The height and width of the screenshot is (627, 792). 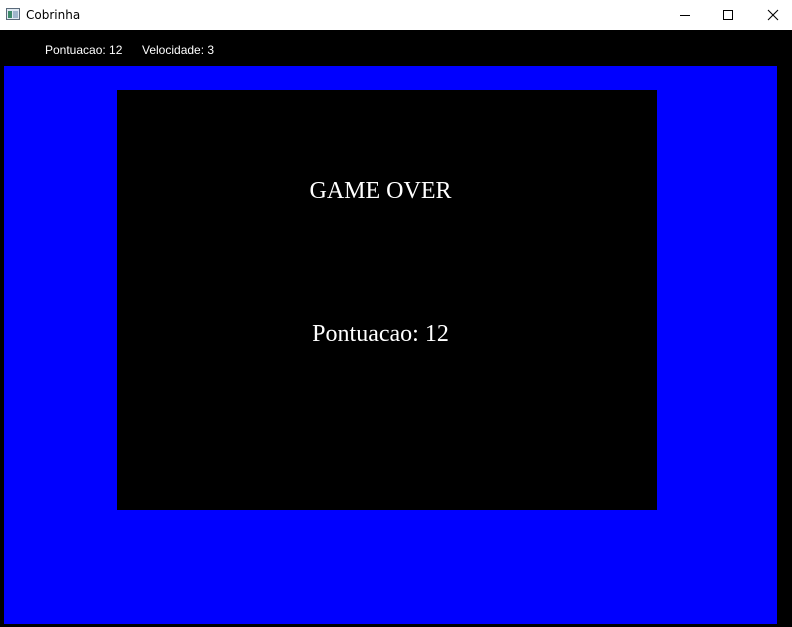 What do you see at coordinates (13, 14) in the screenshot?
I see `app-window-icon` at bounding box center [13, 14].